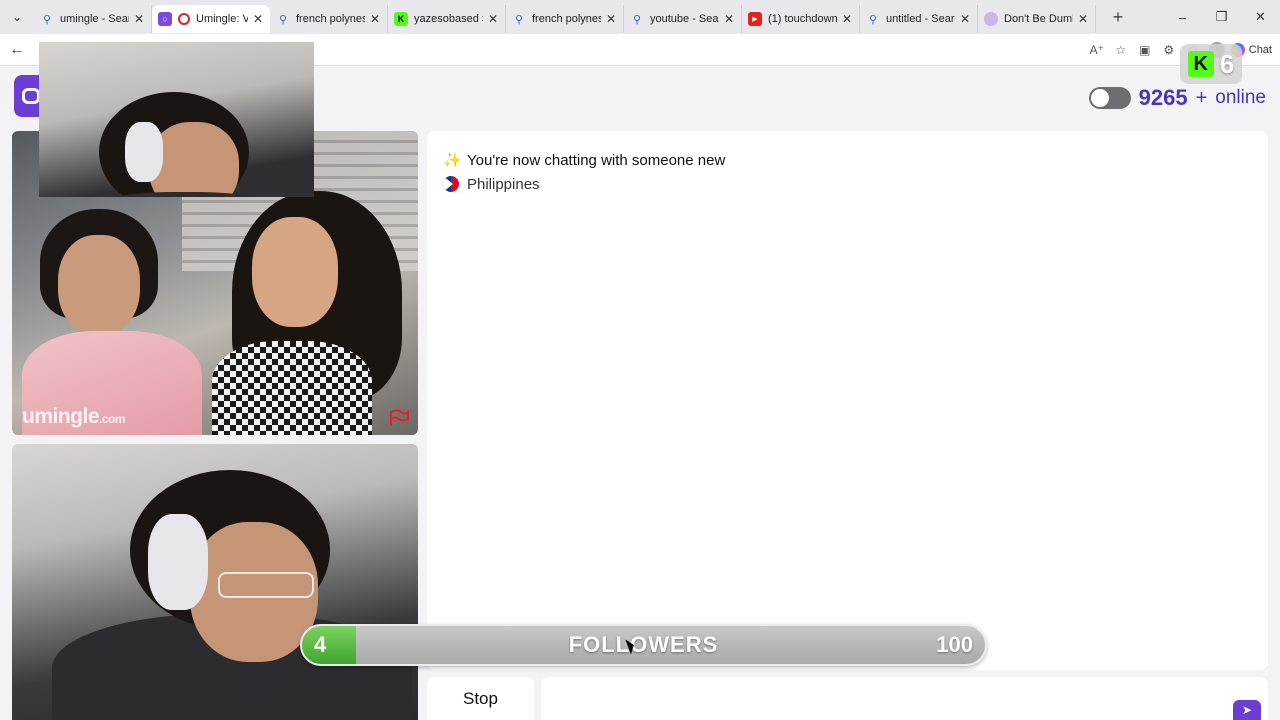  Describe the element at coordinates (399, 418) in the screenshot. I see `report-flag-icon` at that location.